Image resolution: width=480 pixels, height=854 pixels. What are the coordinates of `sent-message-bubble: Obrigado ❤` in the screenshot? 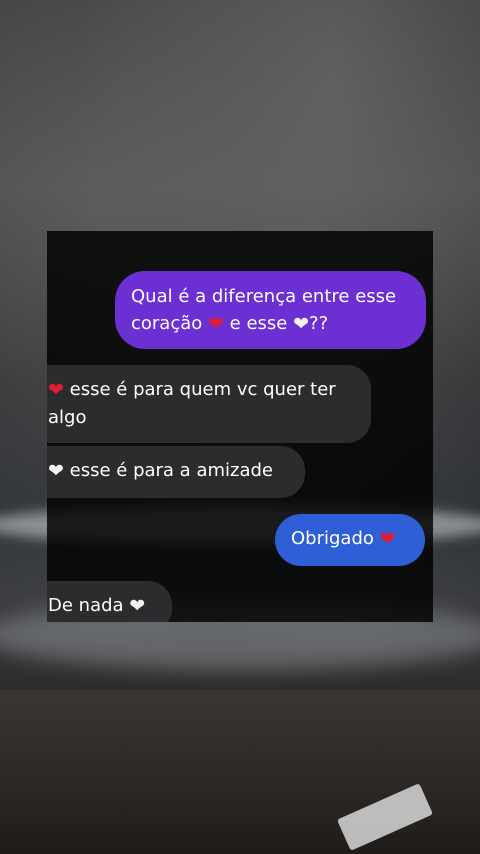 It's located at (350, 540).